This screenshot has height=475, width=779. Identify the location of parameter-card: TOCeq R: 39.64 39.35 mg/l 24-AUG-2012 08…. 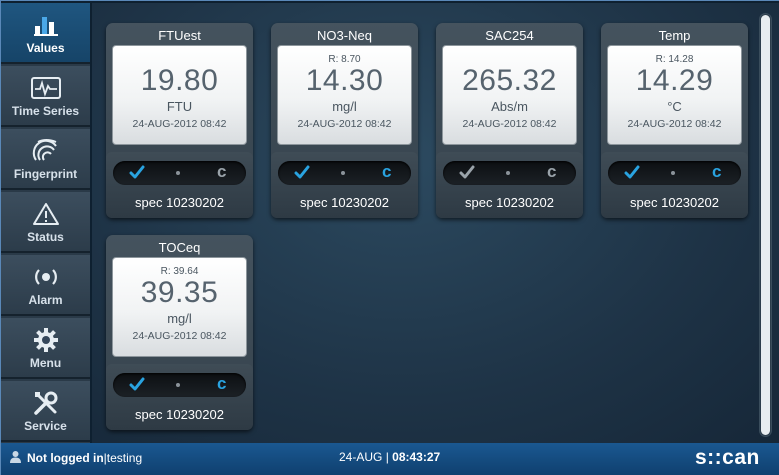
(179, 332).